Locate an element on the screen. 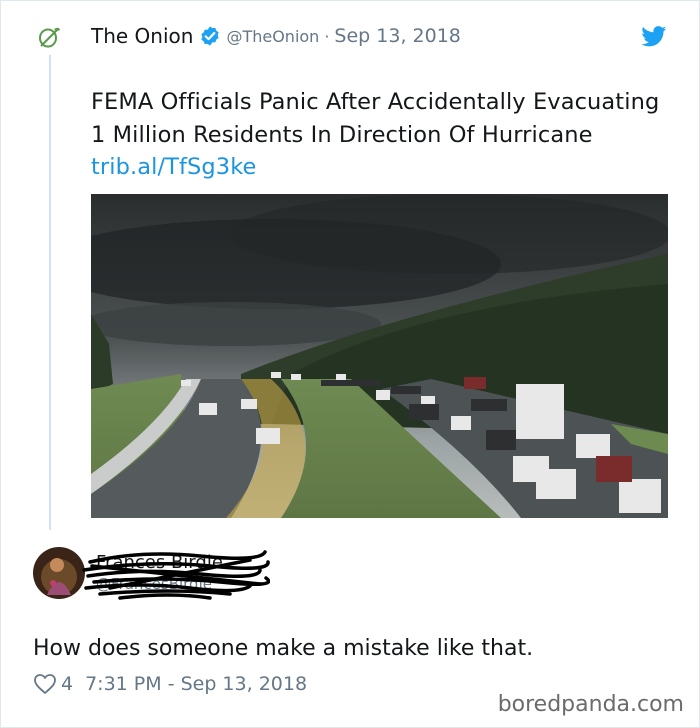 The height and width of the screenshot is (728, 700). watermark: boredpanda.com is located at coordinates (590, 704).